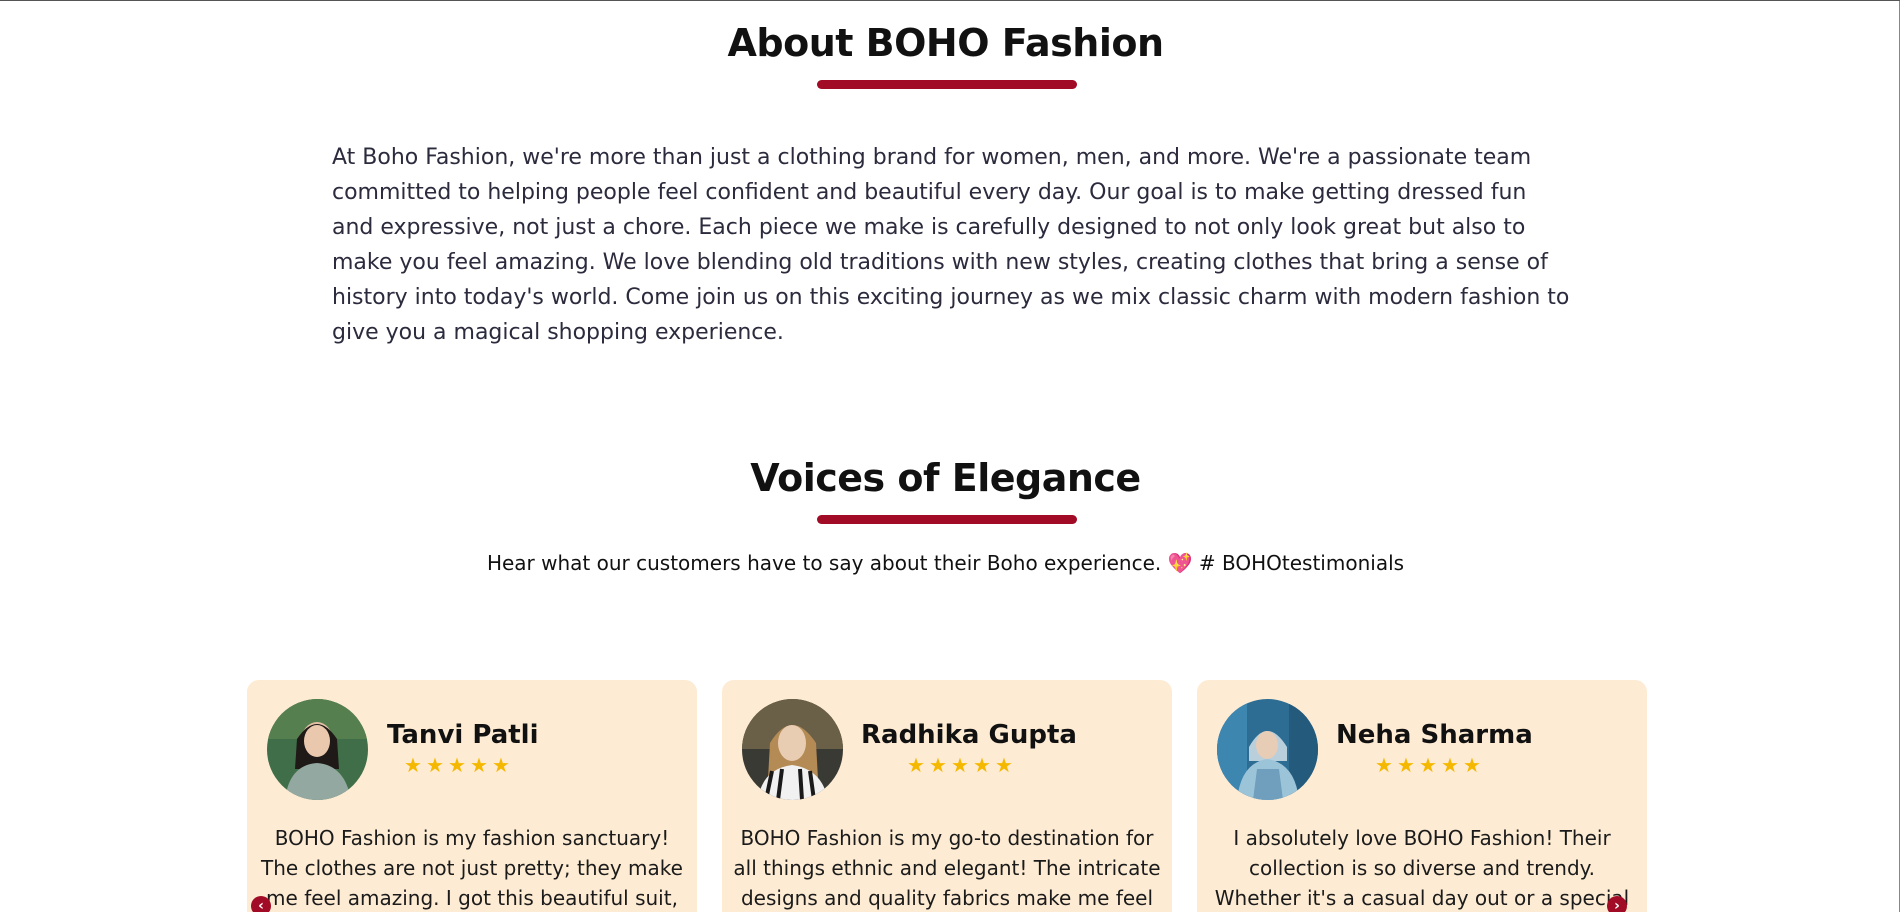 This screenshot has height=912, width=1900. I want to click on about-title-underline, so click(947, 84).